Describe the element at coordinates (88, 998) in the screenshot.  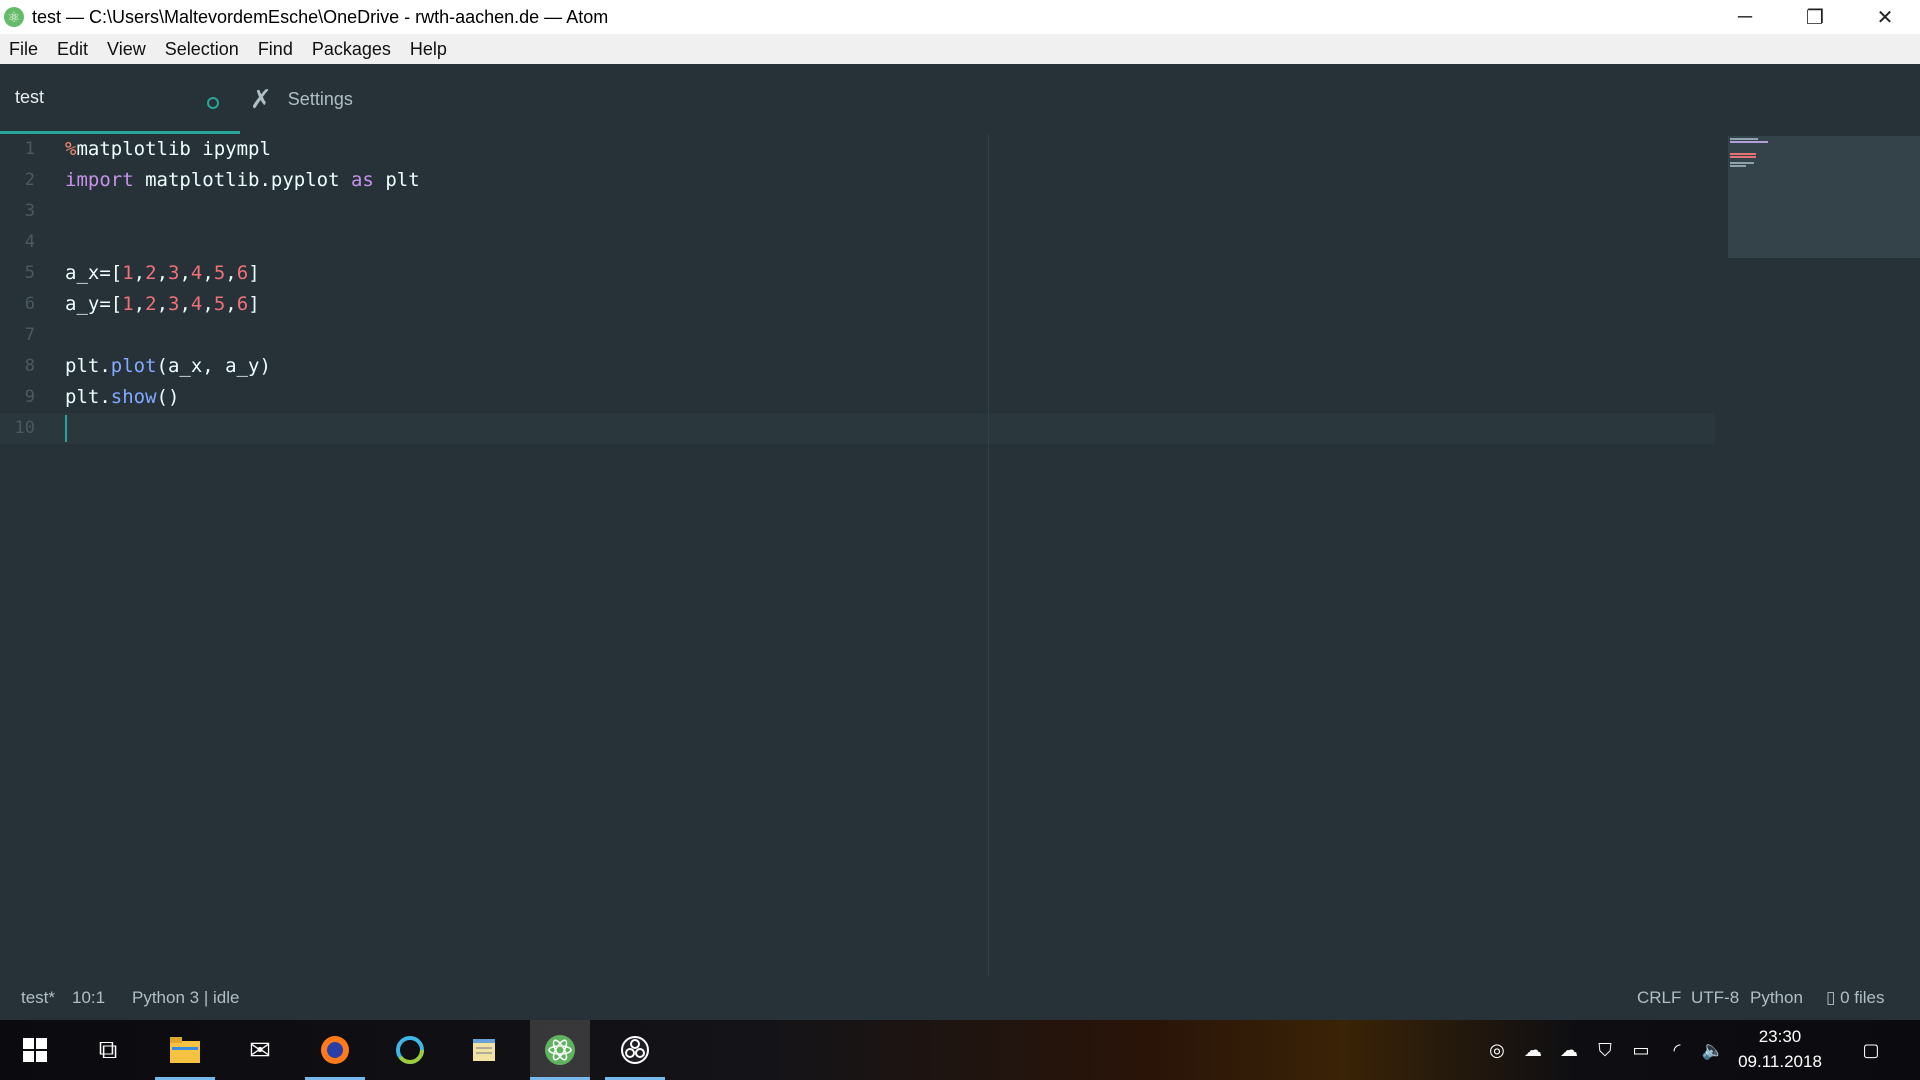
I see `status-cursor-position: 10:1` at that location.